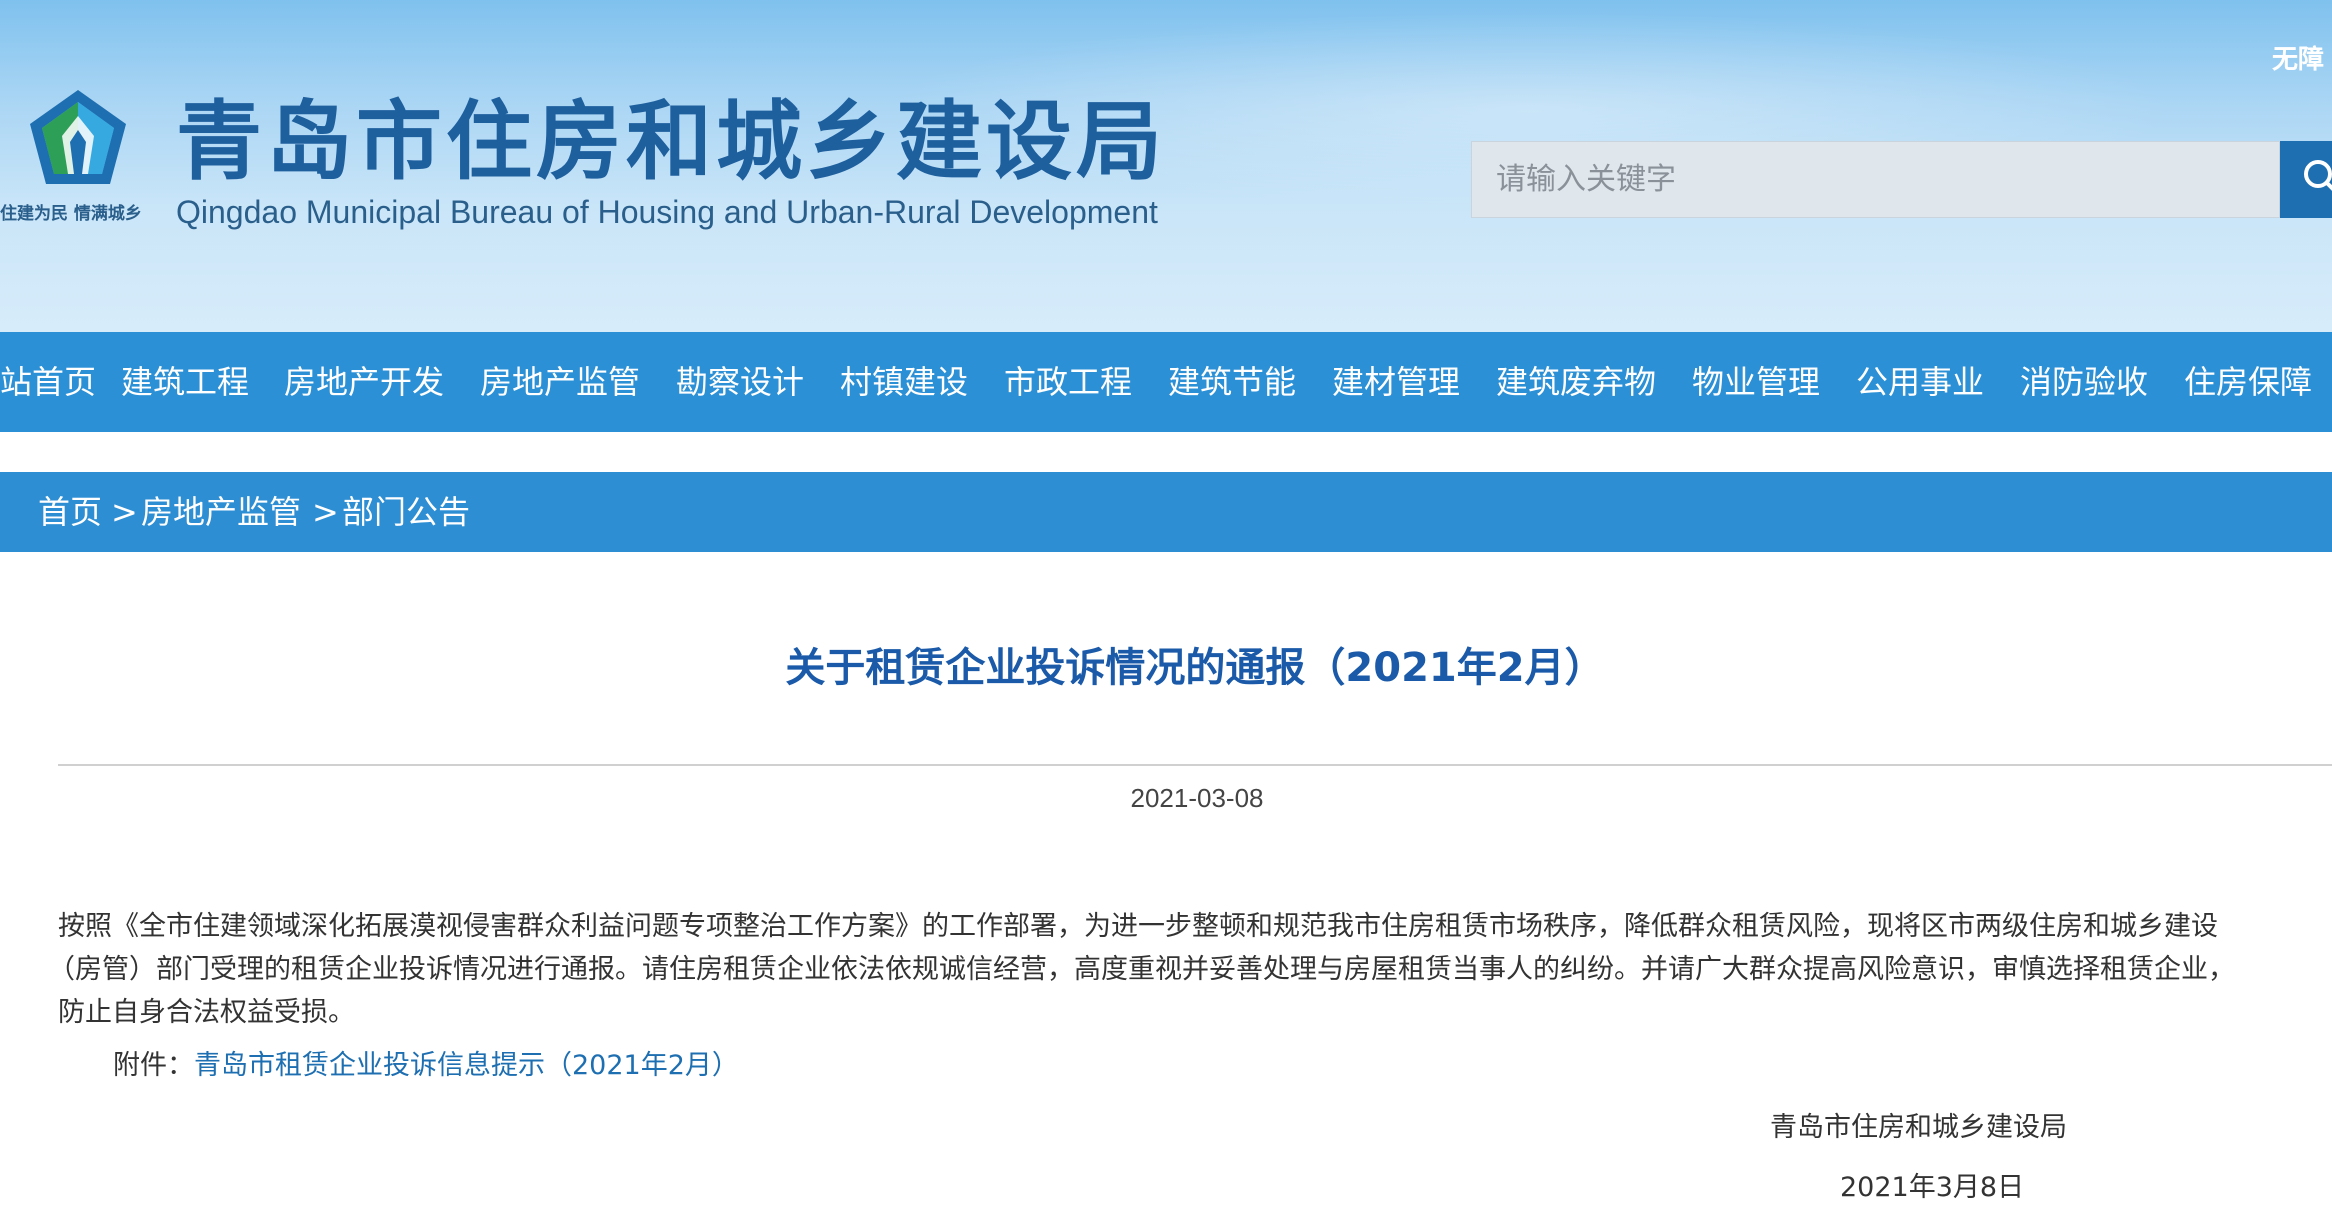  I want to click on nav-item-real-estate-supervision: 房地产监管, so click(560, 382).